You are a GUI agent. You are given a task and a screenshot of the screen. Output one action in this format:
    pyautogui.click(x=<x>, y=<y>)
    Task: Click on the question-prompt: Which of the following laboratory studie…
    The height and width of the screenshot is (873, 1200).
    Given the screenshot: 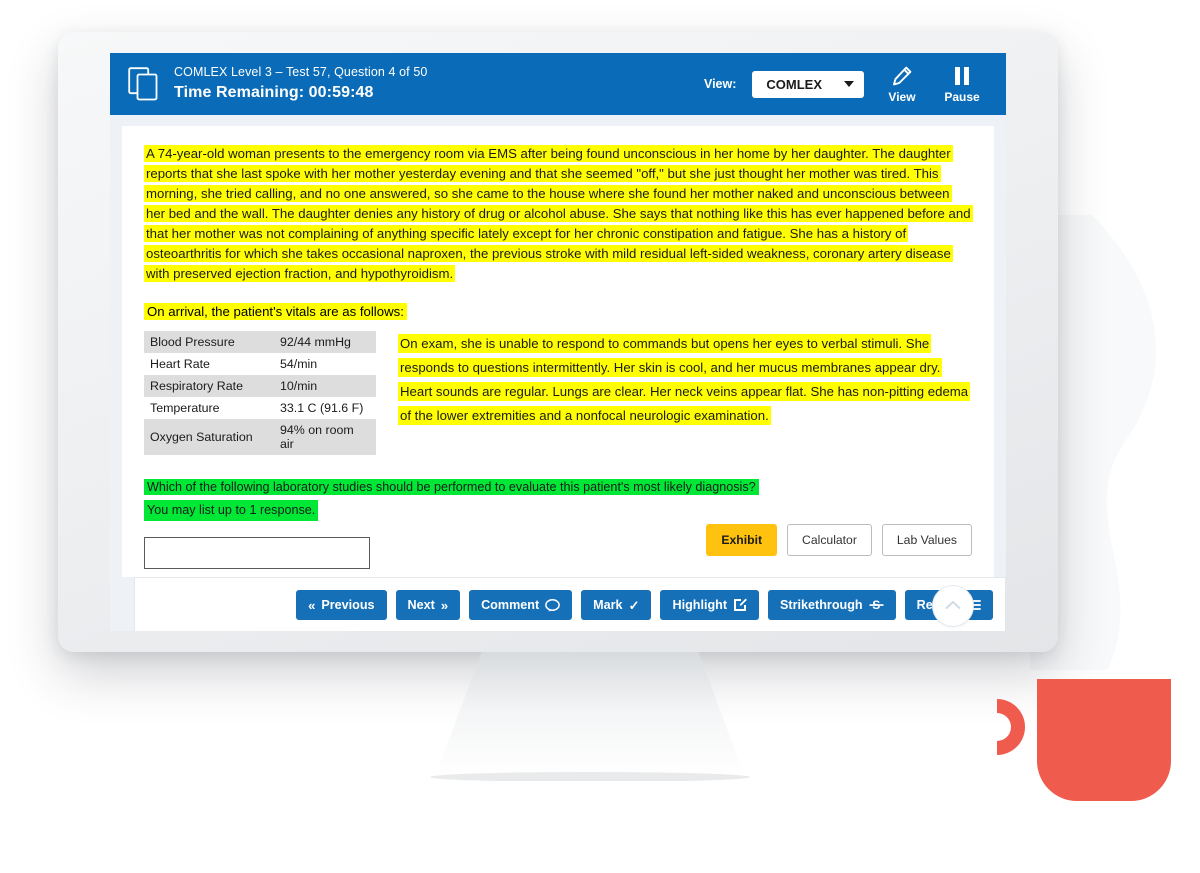 What is the action you would take?
    pyautogui.click(x=558, y=499)
    